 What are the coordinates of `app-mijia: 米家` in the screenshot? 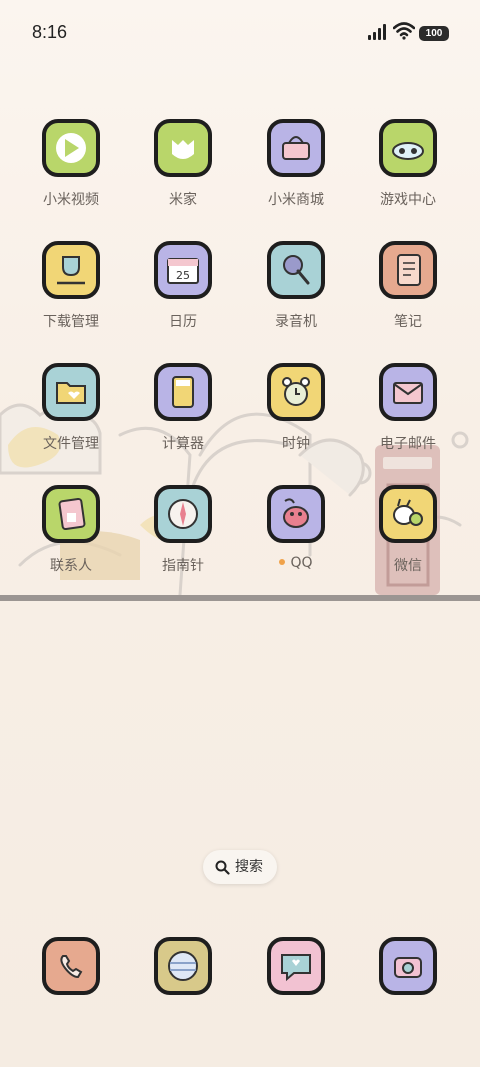 It's located at (183, 164).